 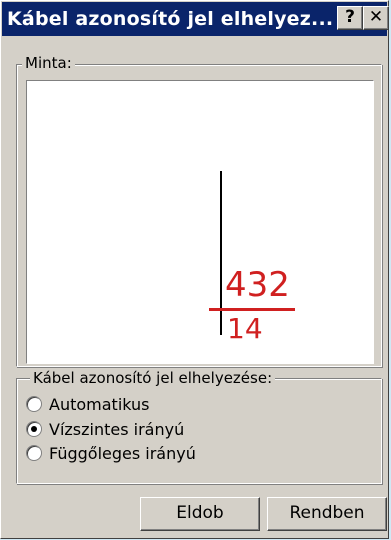 I want to click on preview-group-label: Minta:, so click(x=48, y=63).